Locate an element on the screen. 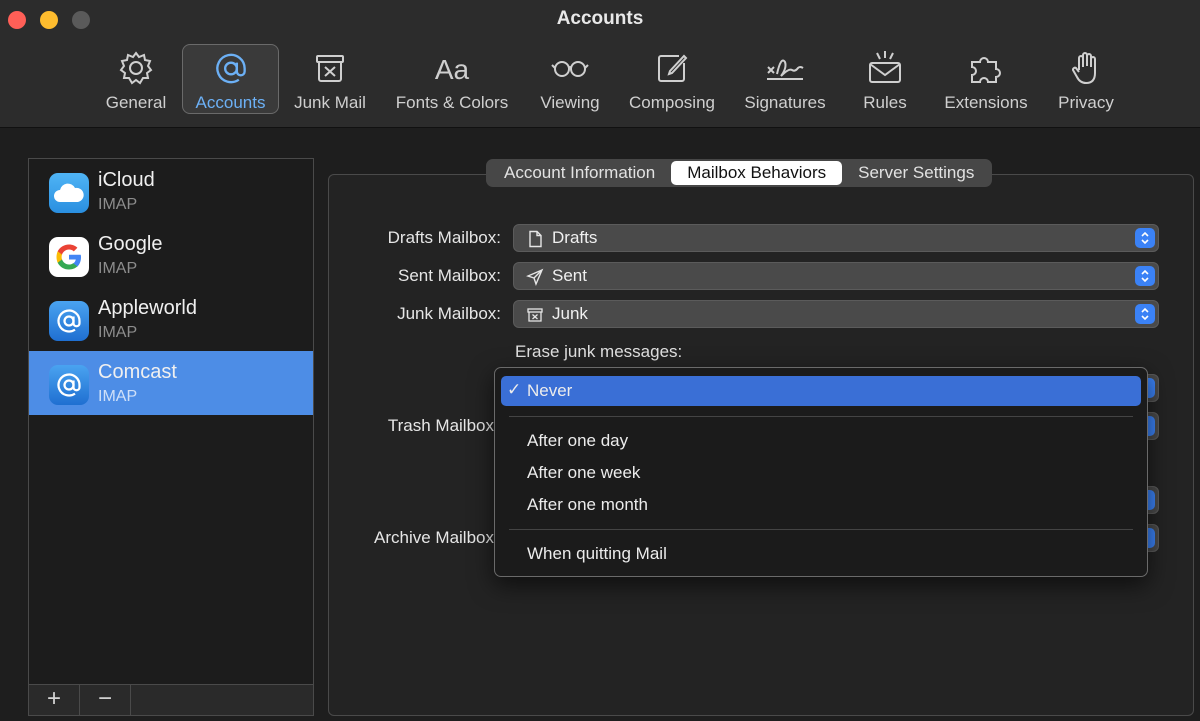 Image resolution: width=1200 pixels, height=721 pixels. signature-icon is located at coordinates (785, 69).